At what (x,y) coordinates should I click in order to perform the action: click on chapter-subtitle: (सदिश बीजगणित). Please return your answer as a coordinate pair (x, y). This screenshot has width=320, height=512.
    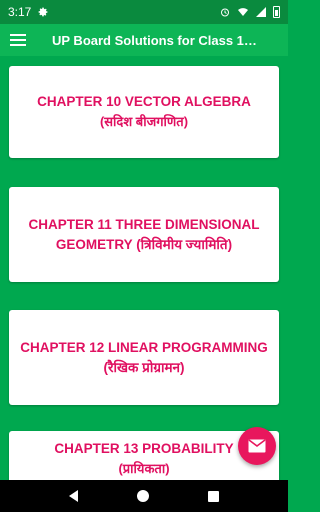
    Looking at the image, I should click on (144, 121).